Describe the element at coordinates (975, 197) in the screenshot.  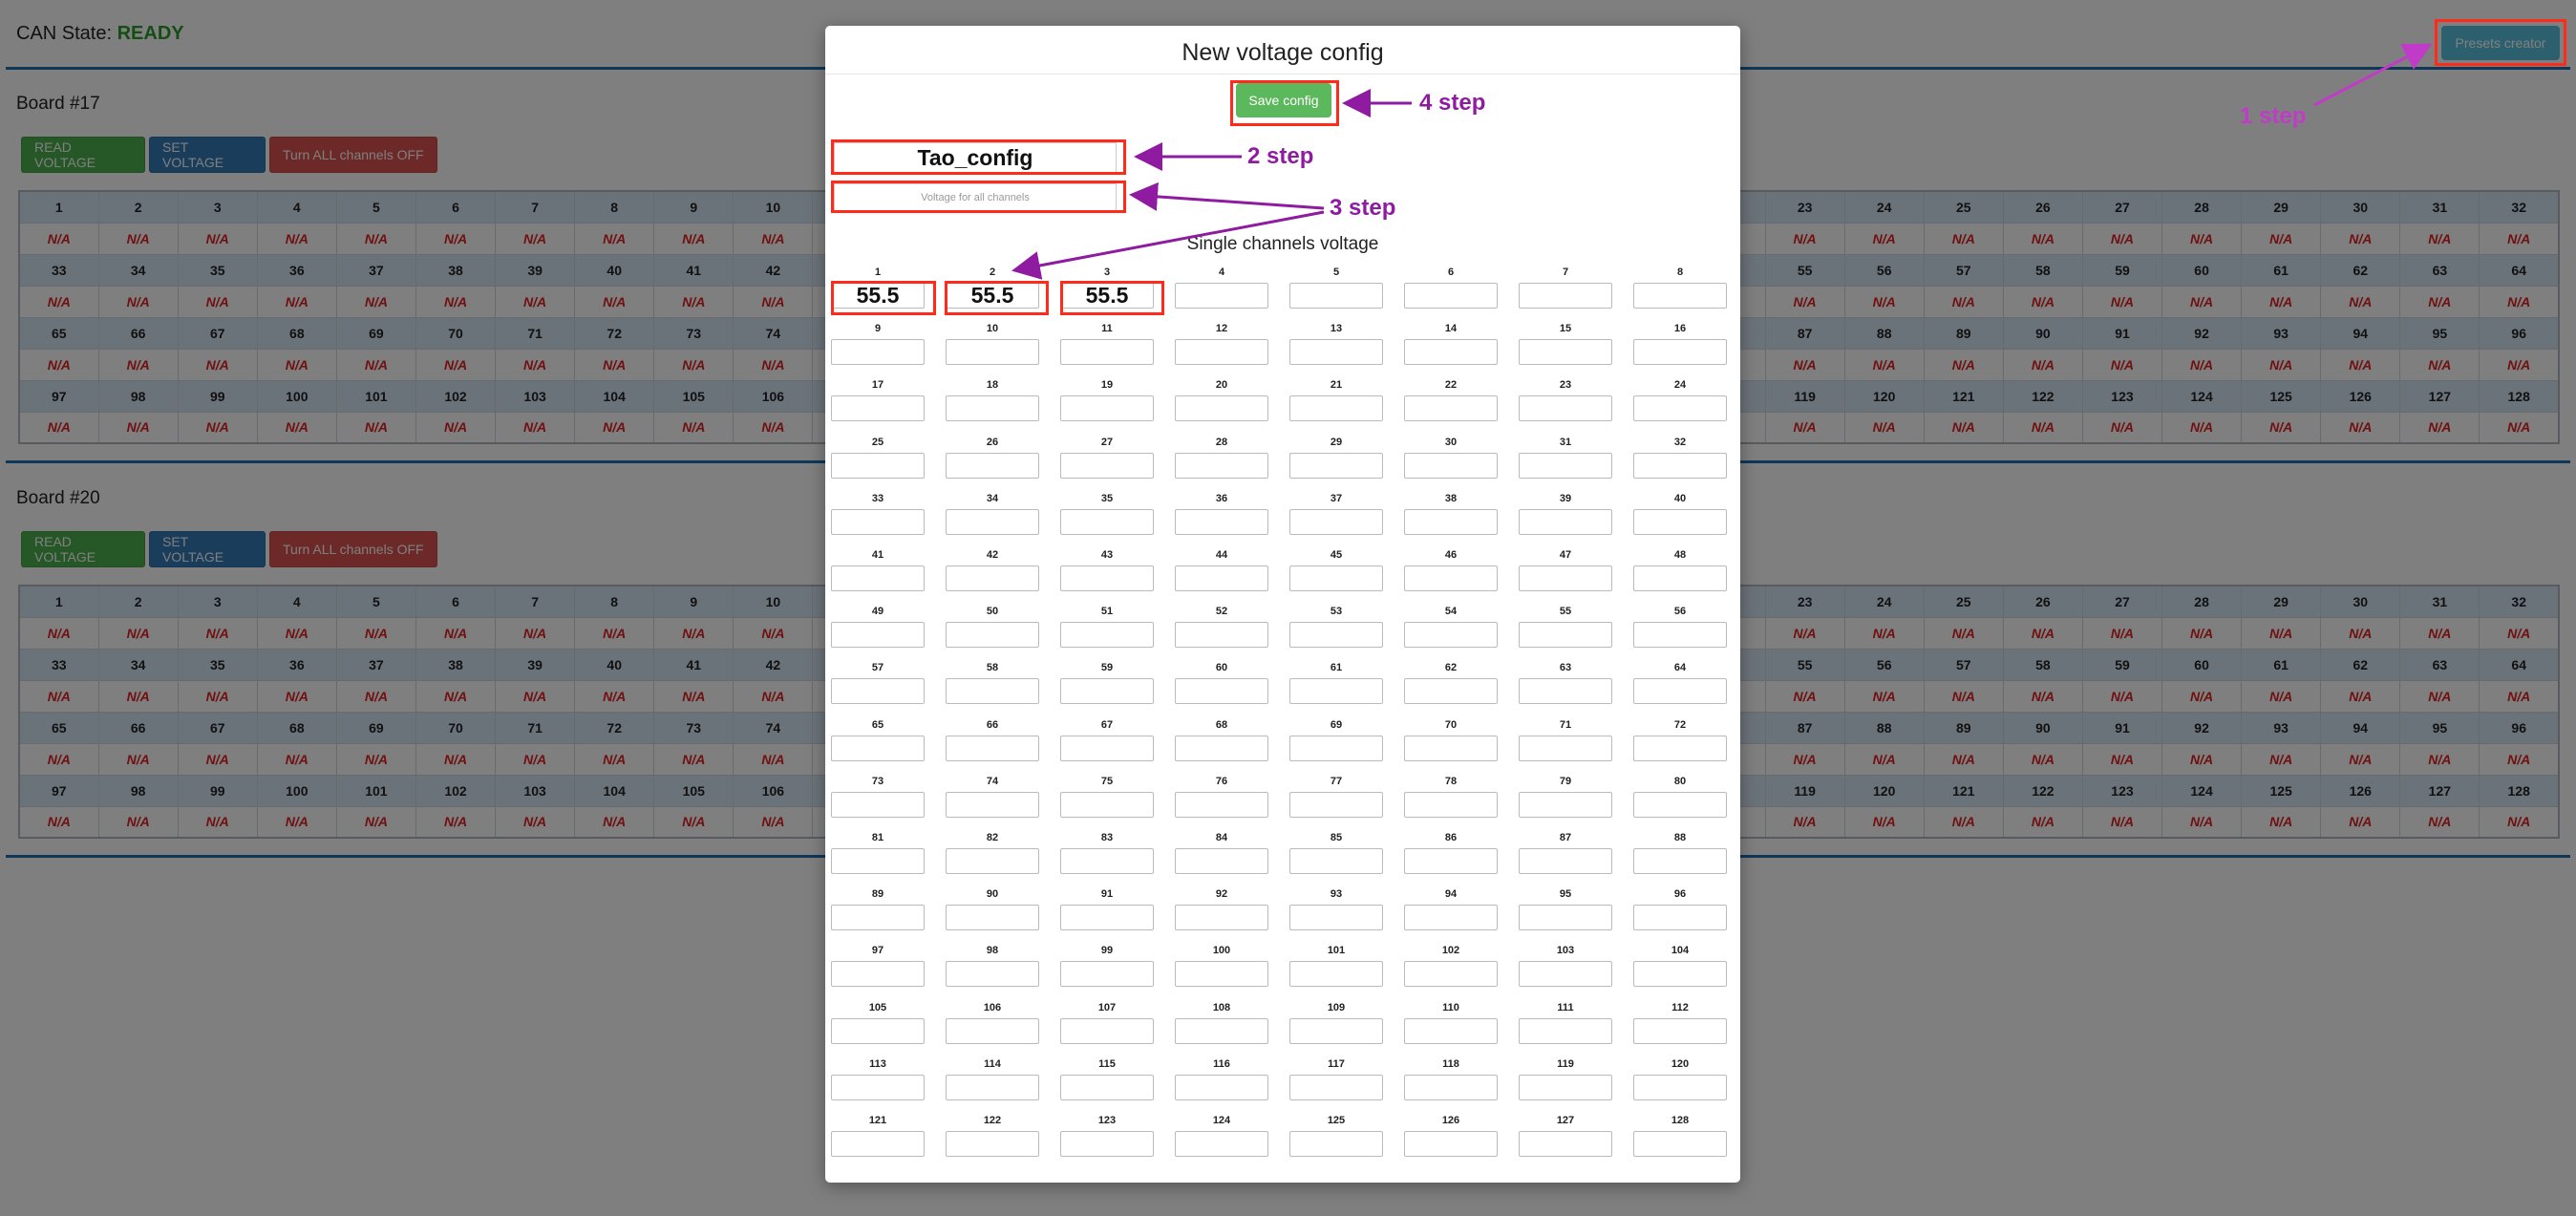
I see `all-channels-voltage-input` at that location.